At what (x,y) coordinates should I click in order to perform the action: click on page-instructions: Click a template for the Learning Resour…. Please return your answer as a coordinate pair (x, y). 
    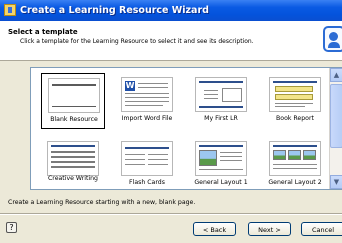
    Looking at the image, I should click on (137, 41).